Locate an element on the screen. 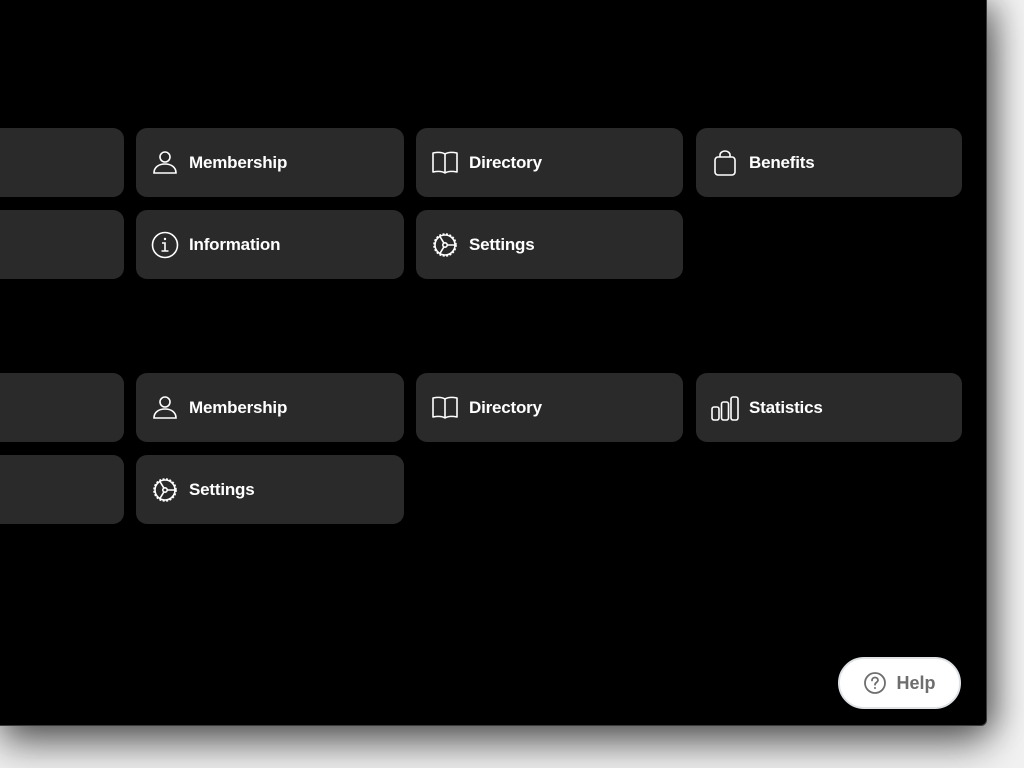 The height and width of the screenshot is (768, 1024). chart-bars-icon is located at coordinates (725, 408).